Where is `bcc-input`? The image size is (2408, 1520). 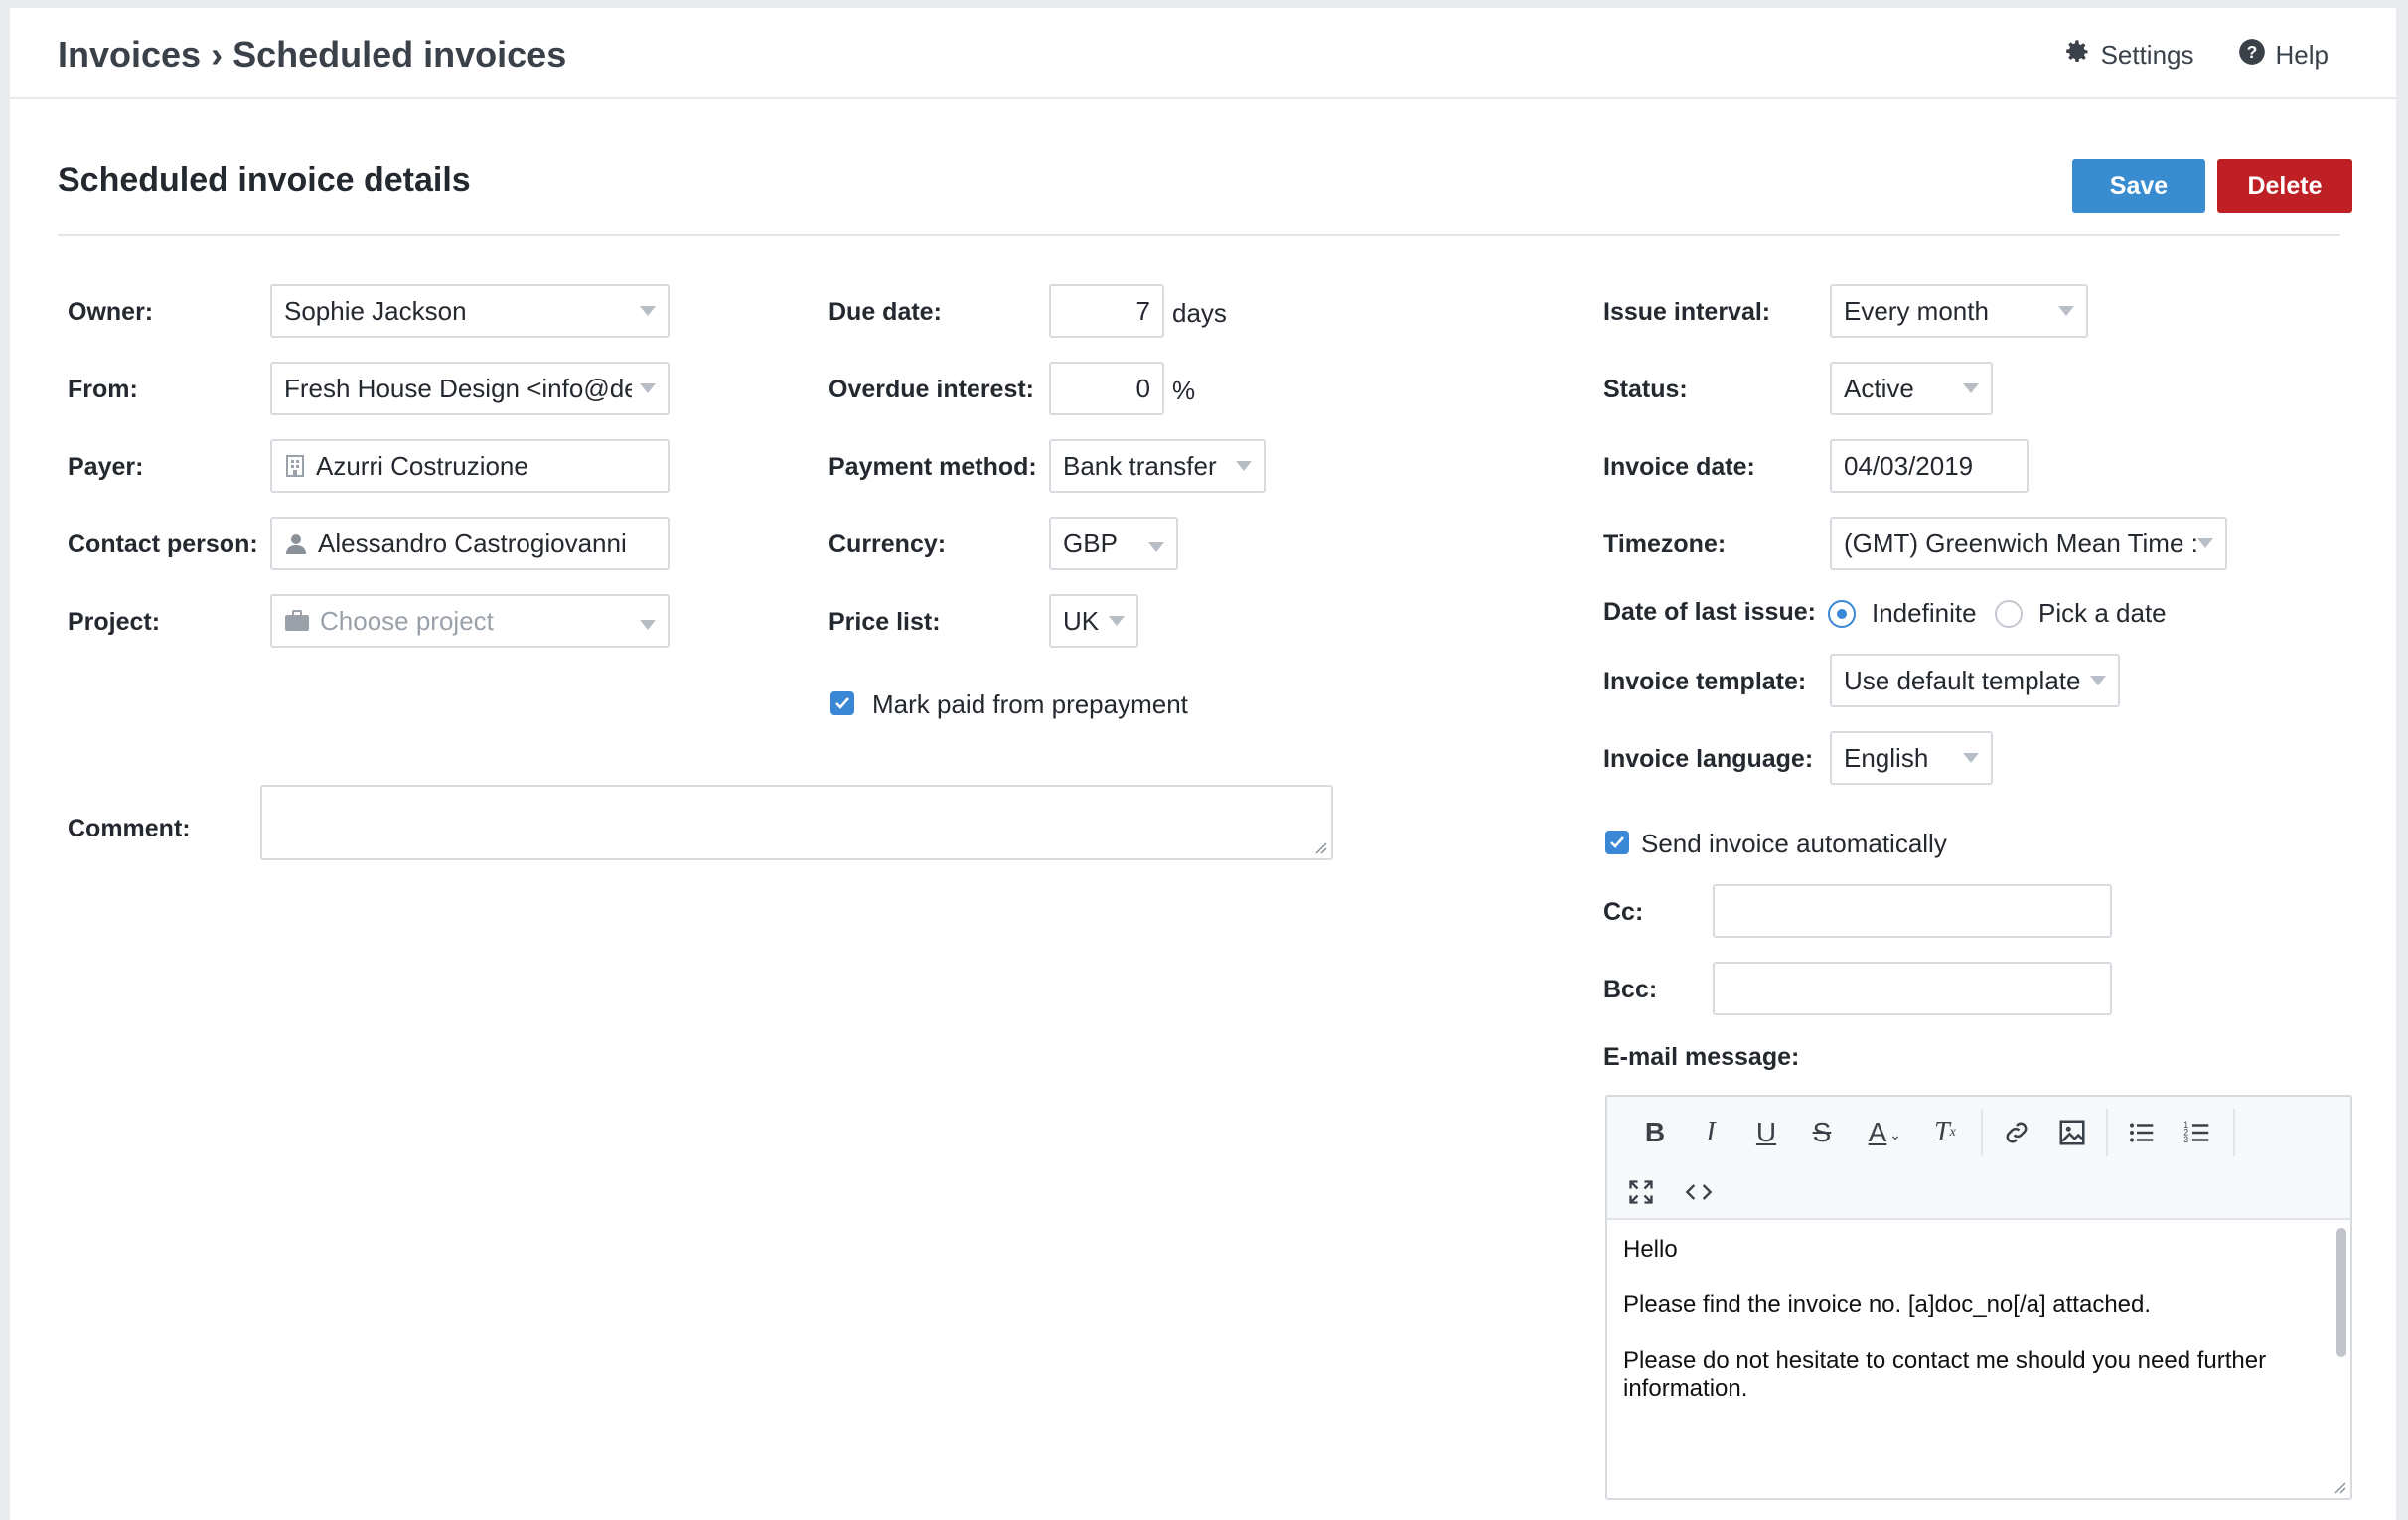
bcc-input is located at coordinates (1913, 988).